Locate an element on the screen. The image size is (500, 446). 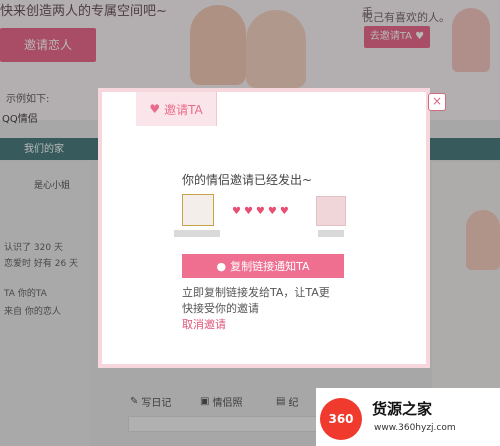
invite-ta-tab-label: 邀请TA is located at coordinates (183, 109).